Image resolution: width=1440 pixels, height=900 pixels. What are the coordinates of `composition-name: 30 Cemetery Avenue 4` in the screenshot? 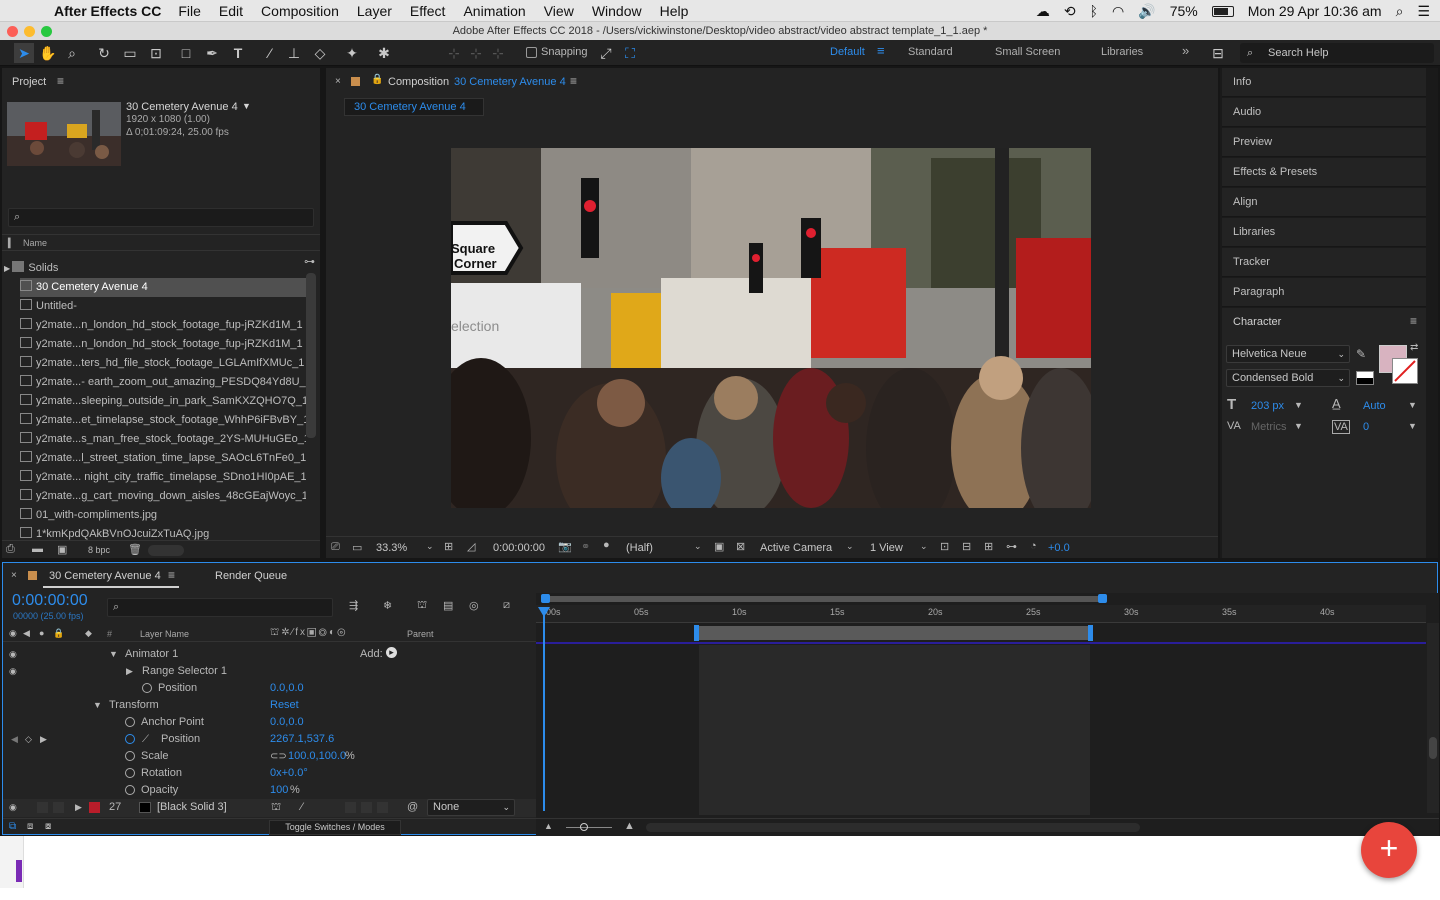 It's located at (510, 82).